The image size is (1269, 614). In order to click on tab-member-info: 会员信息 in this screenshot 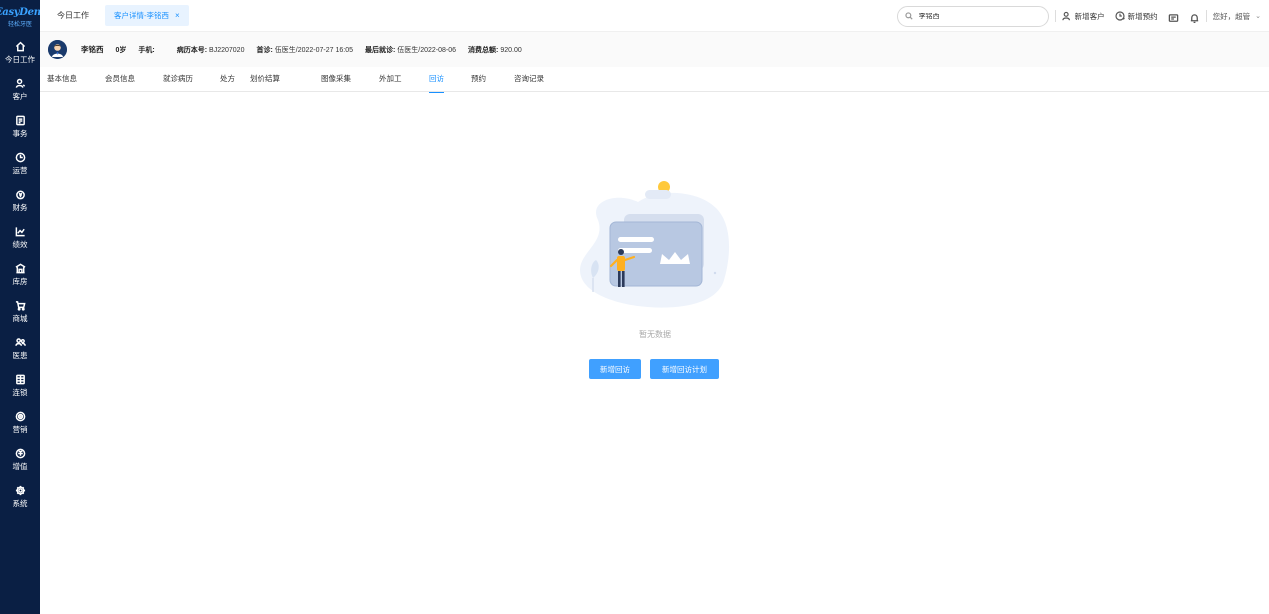, I will do `click(120, 79)`.